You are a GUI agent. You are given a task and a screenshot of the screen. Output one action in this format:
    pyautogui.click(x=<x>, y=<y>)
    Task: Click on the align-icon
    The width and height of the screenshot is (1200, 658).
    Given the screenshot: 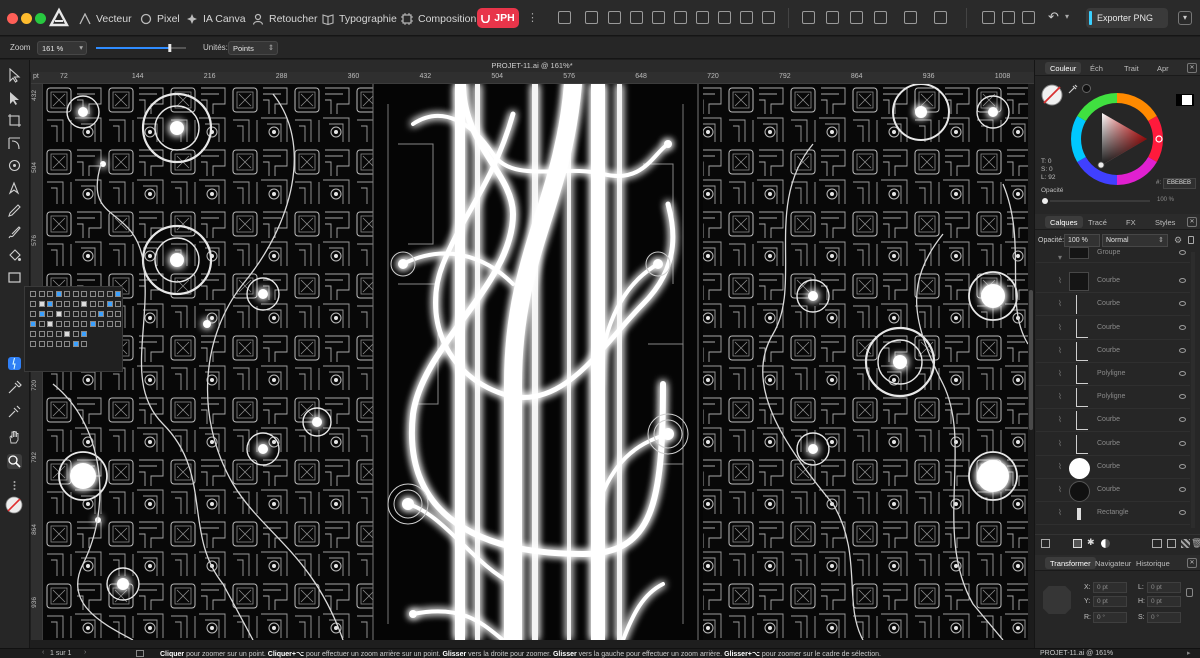 What is the action you would take?
    pyautogui.click(x=808, y=17)
    